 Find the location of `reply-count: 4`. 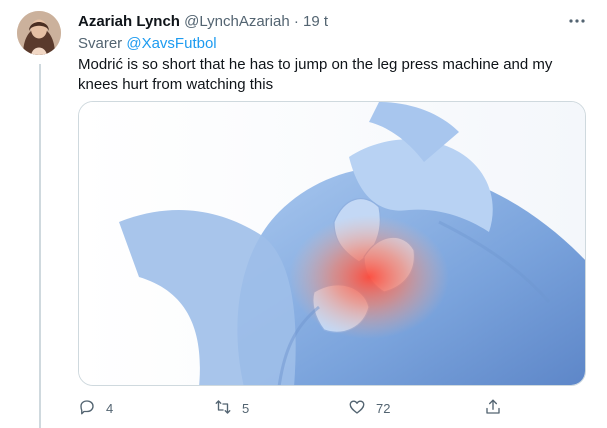

reply-count: 4 is located at coordinates (110, 408).